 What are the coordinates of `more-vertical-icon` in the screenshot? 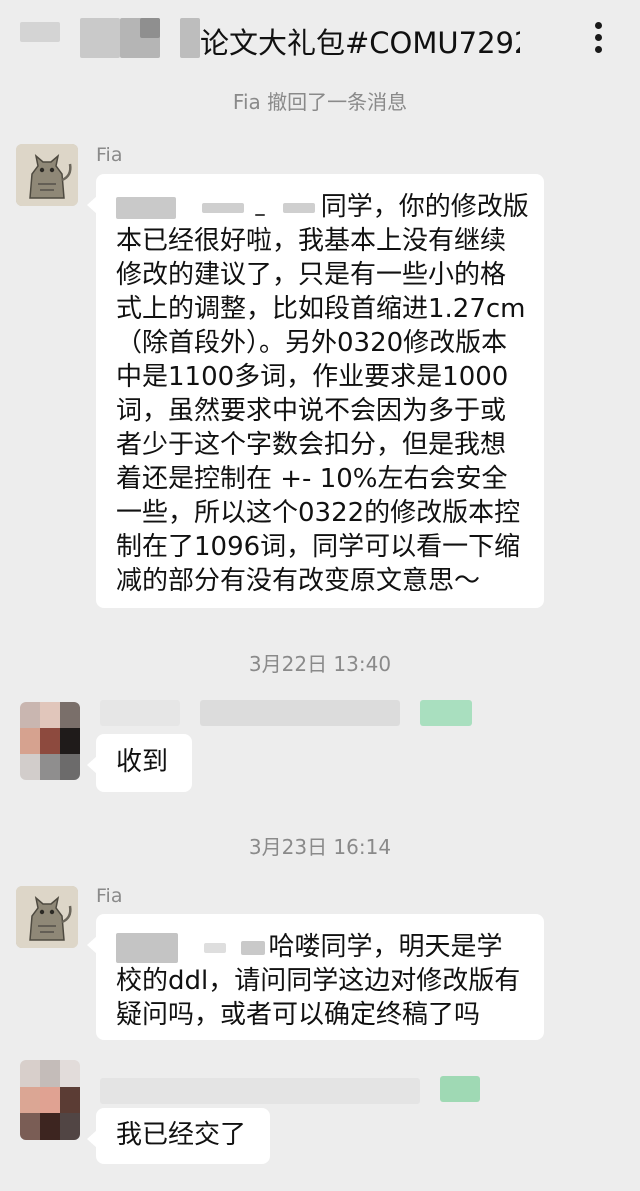 It's located at (599, 38).